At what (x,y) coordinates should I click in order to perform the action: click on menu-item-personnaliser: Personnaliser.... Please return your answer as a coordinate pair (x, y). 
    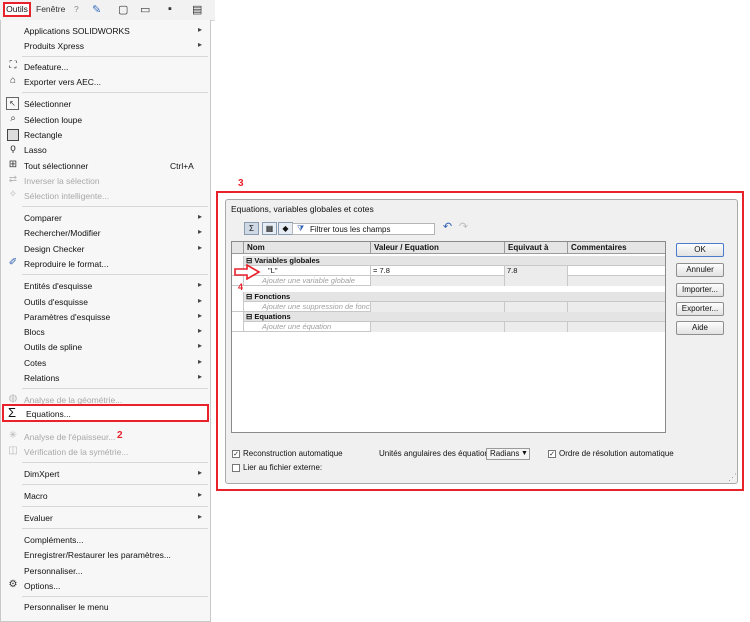
    Looking at the image, I should click on (104, 571).